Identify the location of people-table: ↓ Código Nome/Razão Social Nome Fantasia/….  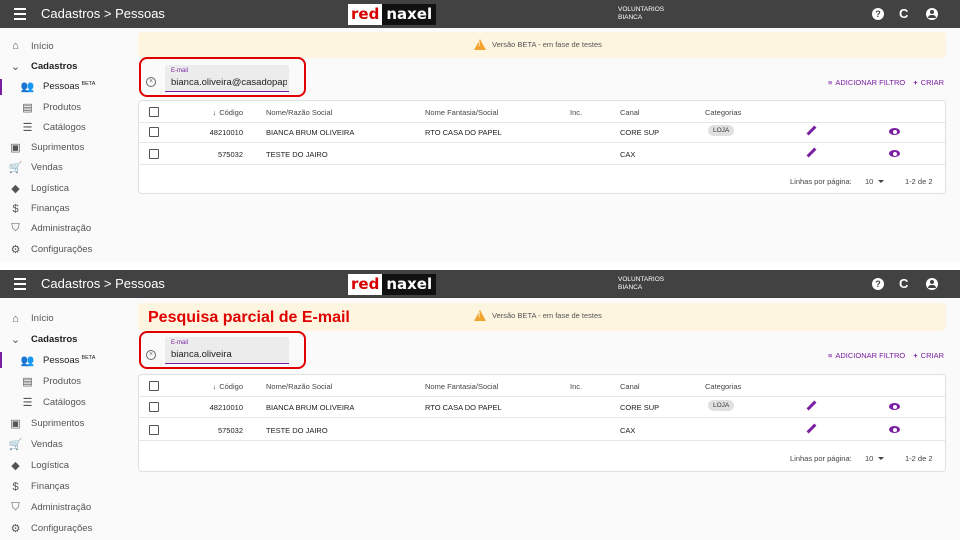
(542, 147).